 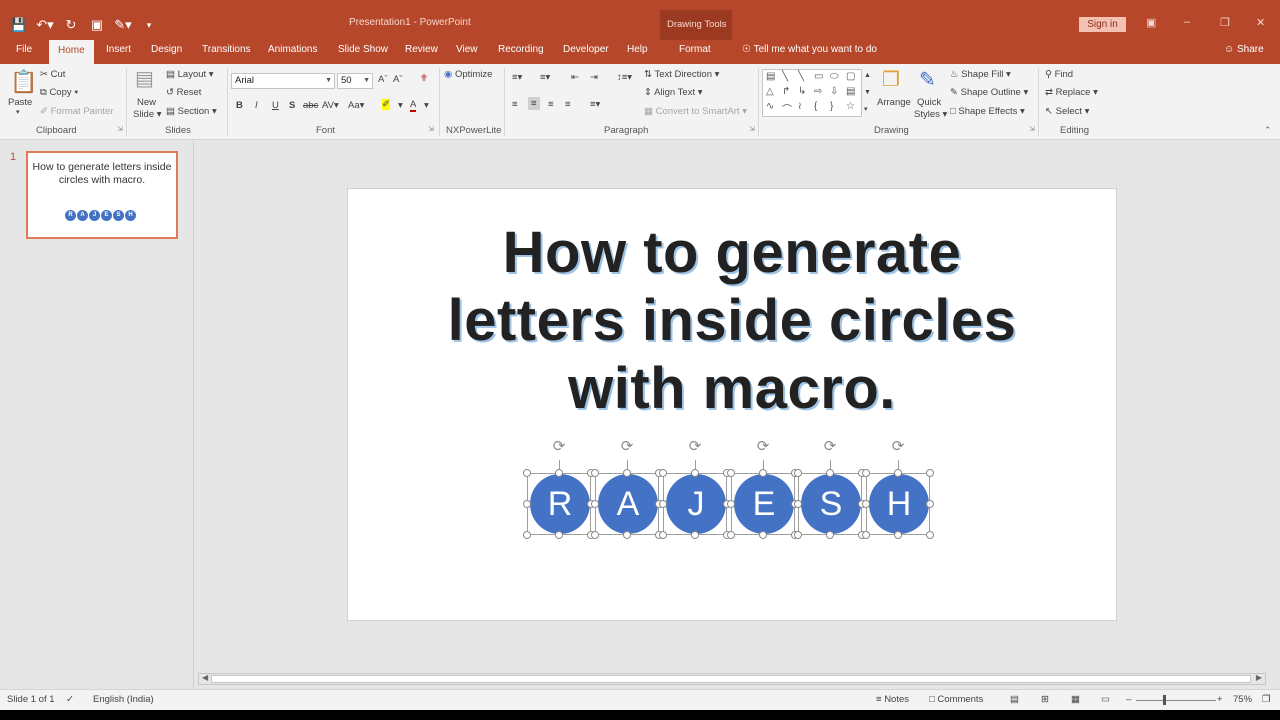 What do you see at coordinates (560, 504) in the screenshot?
I see `letter-circle: R` at bounding box center [560, 504].